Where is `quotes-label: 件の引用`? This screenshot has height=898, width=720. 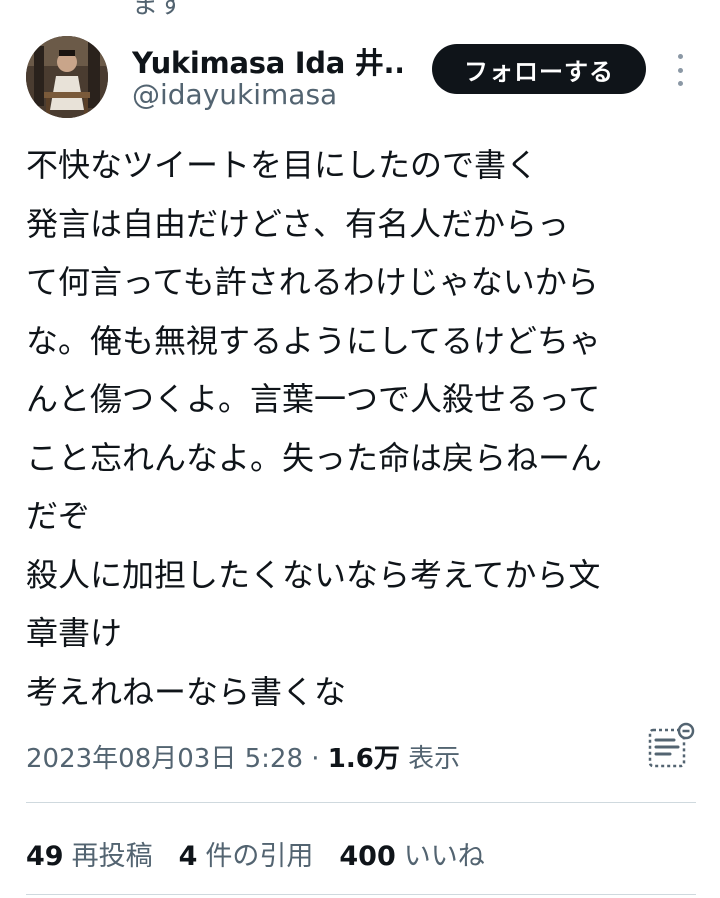
quotes-label: 件の引用 is located at coordinates (259, 856).